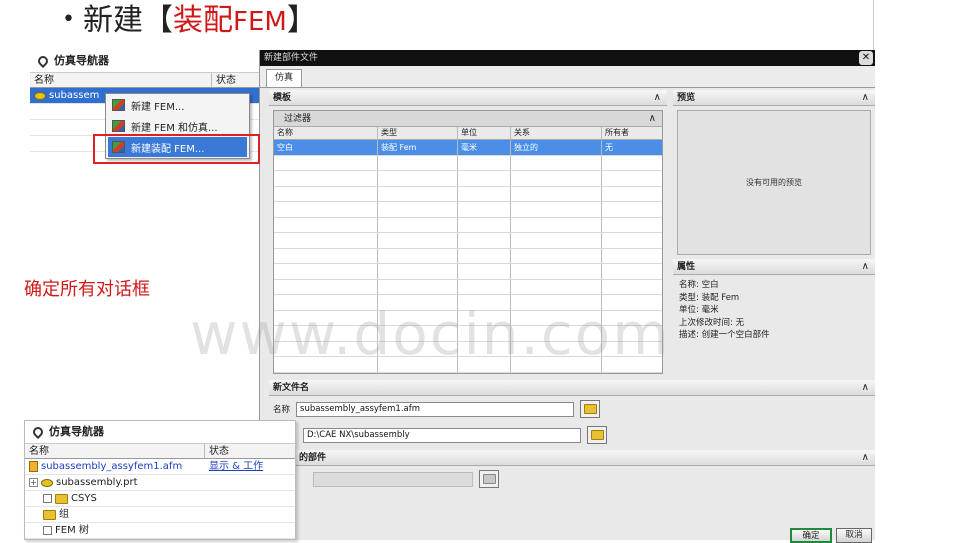 This screenshot has height=543, width=960. Describe the element at coordinates (468, 98) in the screenshot. I see `templates-header: 模板 ∧` at that location.